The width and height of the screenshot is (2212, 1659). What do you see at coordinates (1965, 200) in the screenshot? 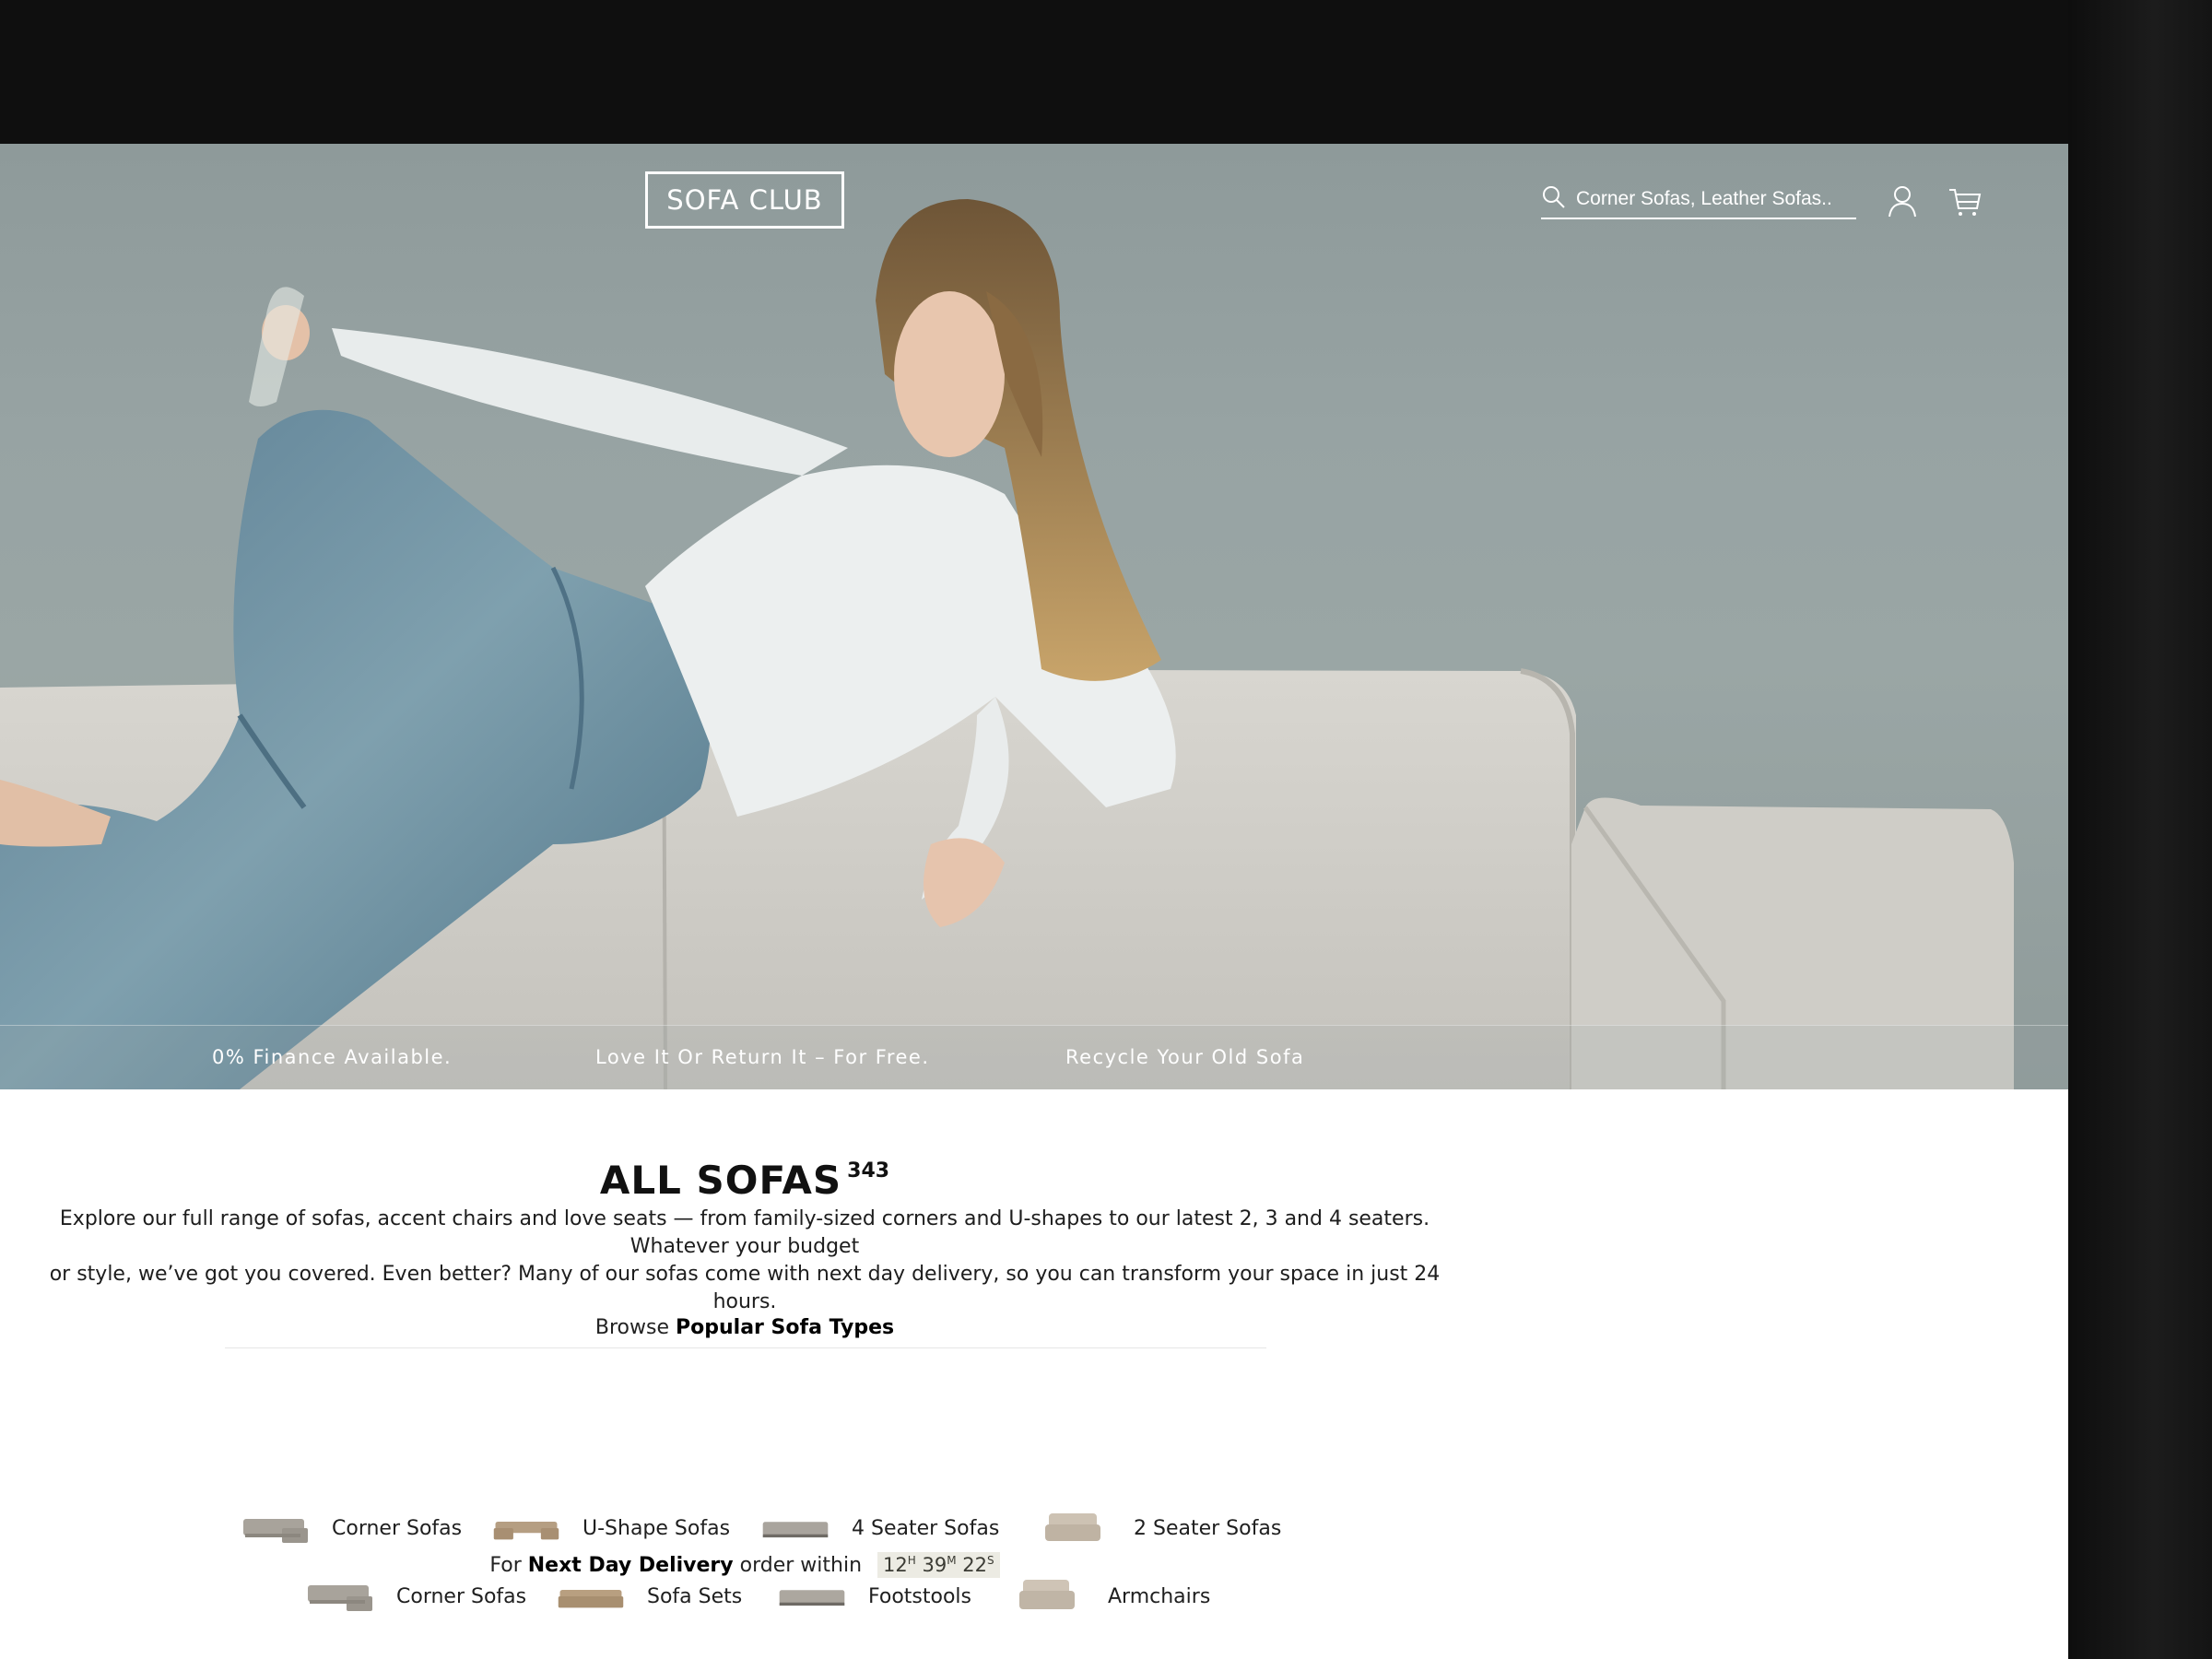
I see `cart-icon` at bounding box center [1965, 200].